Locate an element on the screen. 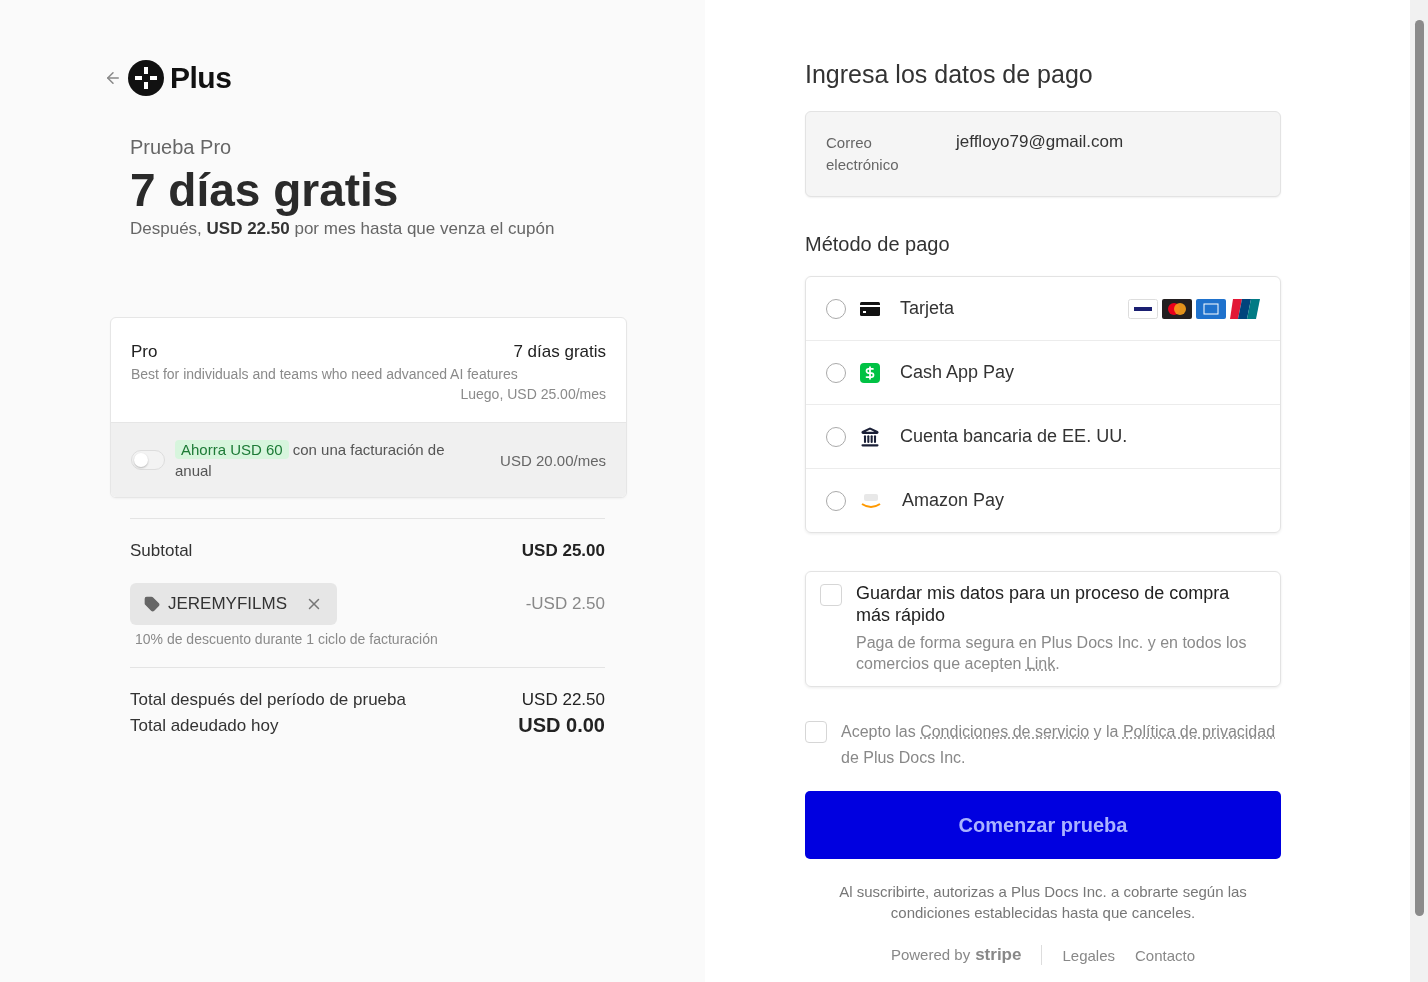 This screenshot has width=1428, height=982. inline-link: Política de privacidad is located at coordinates (1199, 731).